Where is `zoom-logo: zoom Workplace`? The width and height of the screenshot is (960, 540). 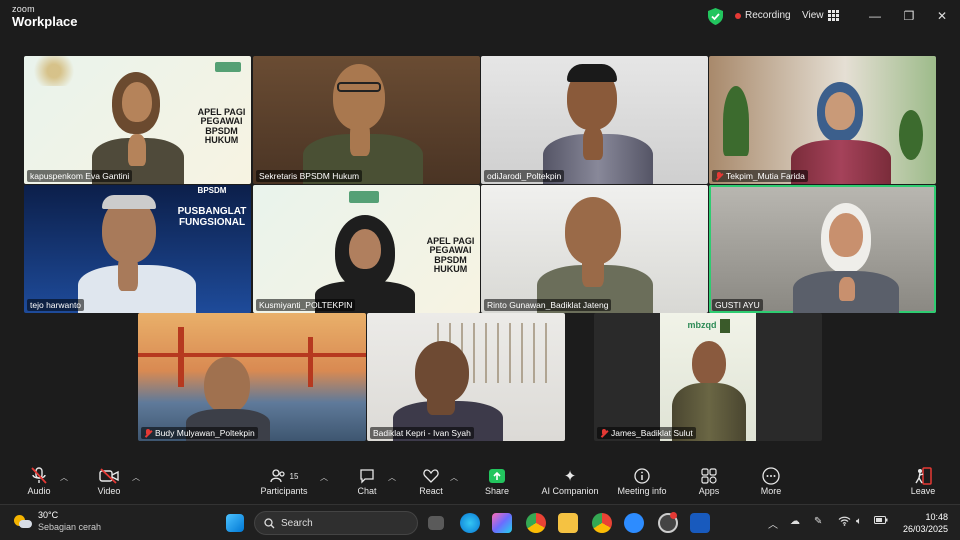 zoom-logo: zoom Workplace is located at coordinates (45, 16).